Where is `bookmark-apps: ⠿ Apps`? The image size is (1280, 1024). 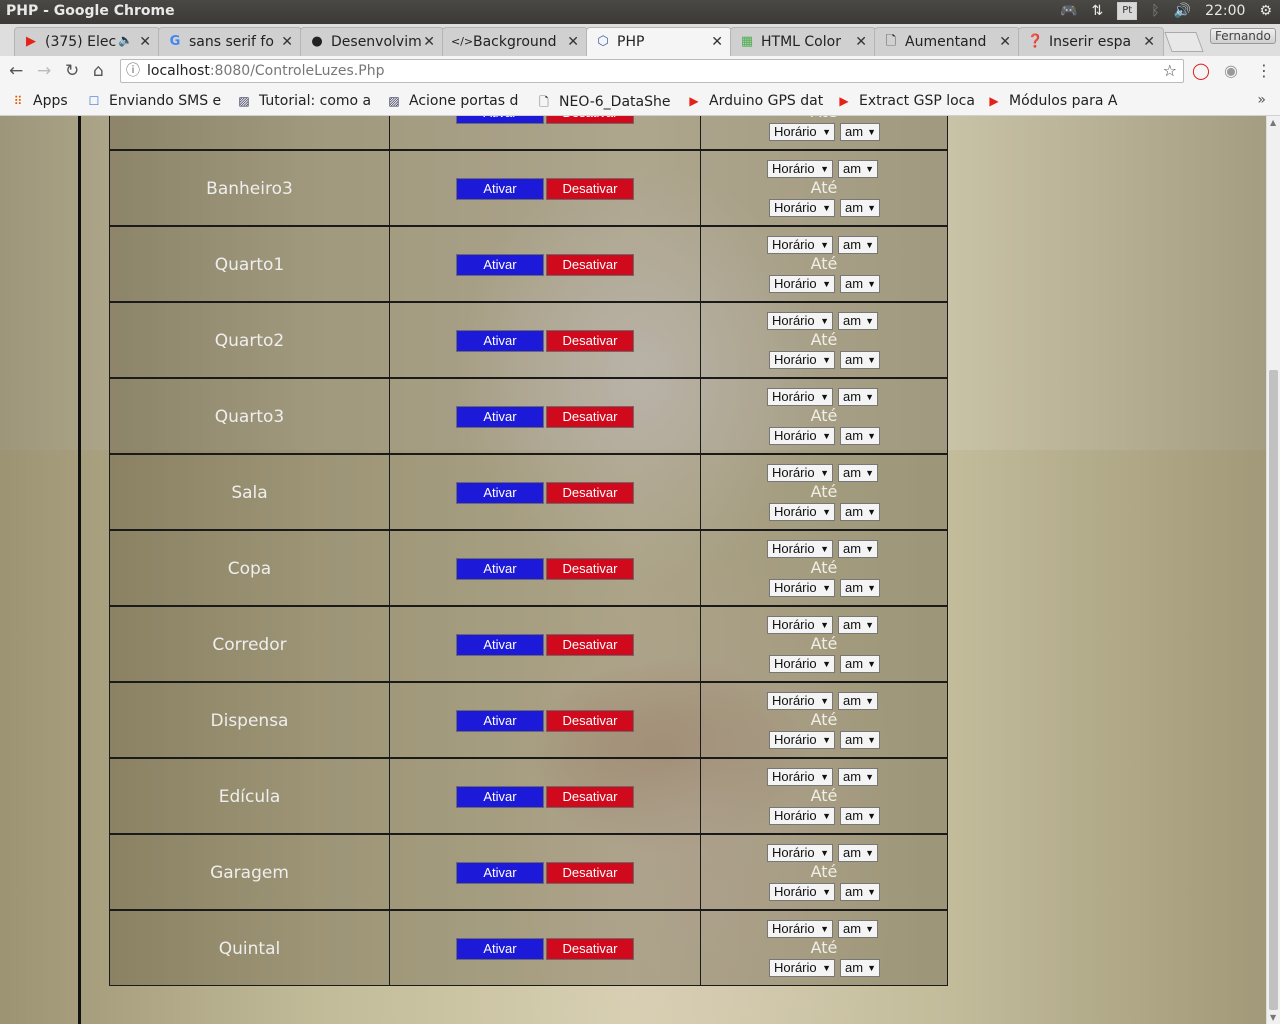
bookmark-apps: ⠿ Apps is located at coordinates (45, 101).